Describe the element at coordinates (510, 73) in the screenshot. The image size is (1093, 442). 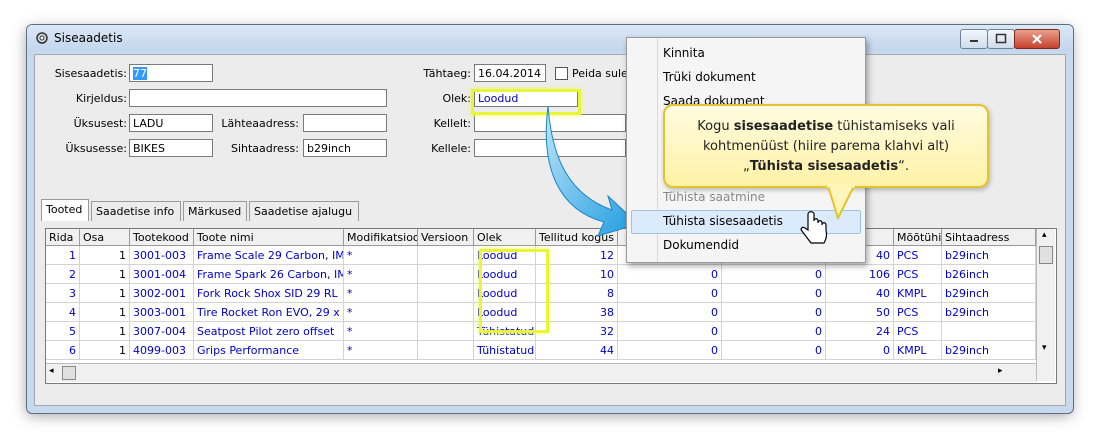
I see `tahtaeg-field: 16.04.2014` at that location.